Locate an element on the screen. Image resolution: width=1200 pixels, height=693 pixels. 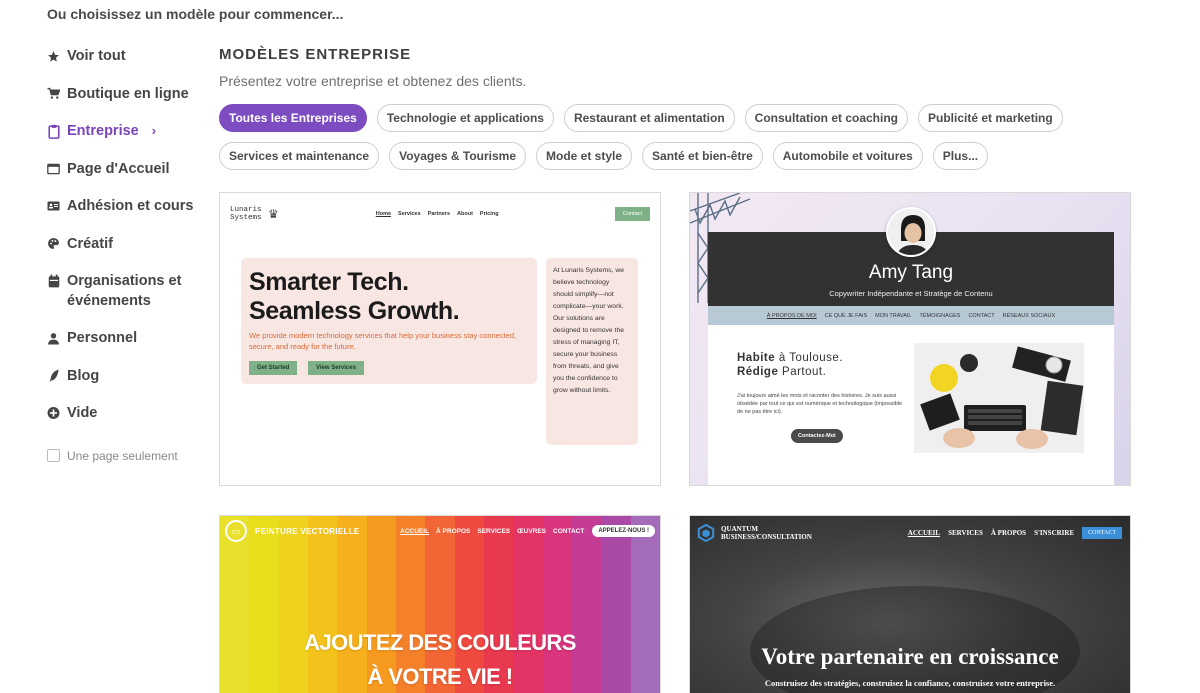
headline-bold: Rédige is located at coordinates (758, 372).